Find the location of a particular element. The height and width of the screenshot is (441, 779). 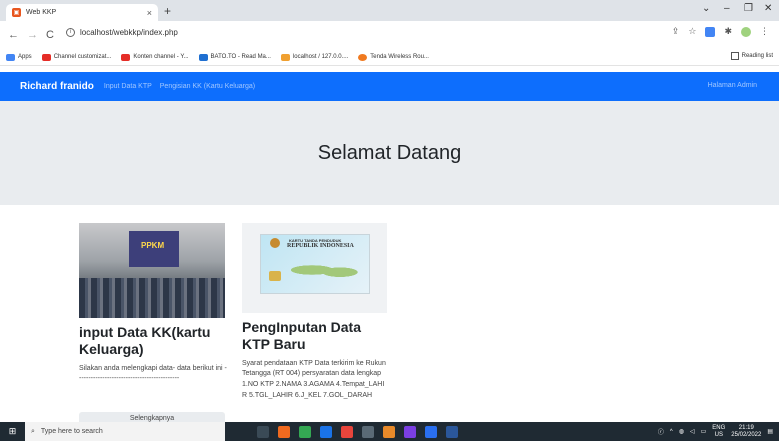

ppkm-banner: PPKM is located at coordinates (154, 249).